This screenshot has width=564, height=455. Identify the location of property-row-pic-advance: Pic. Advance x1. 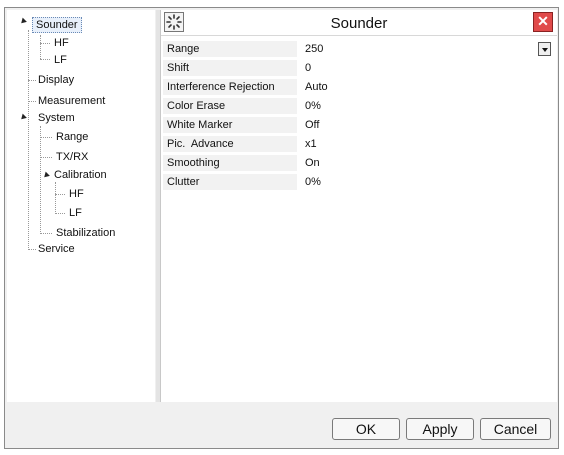
(359, 144).